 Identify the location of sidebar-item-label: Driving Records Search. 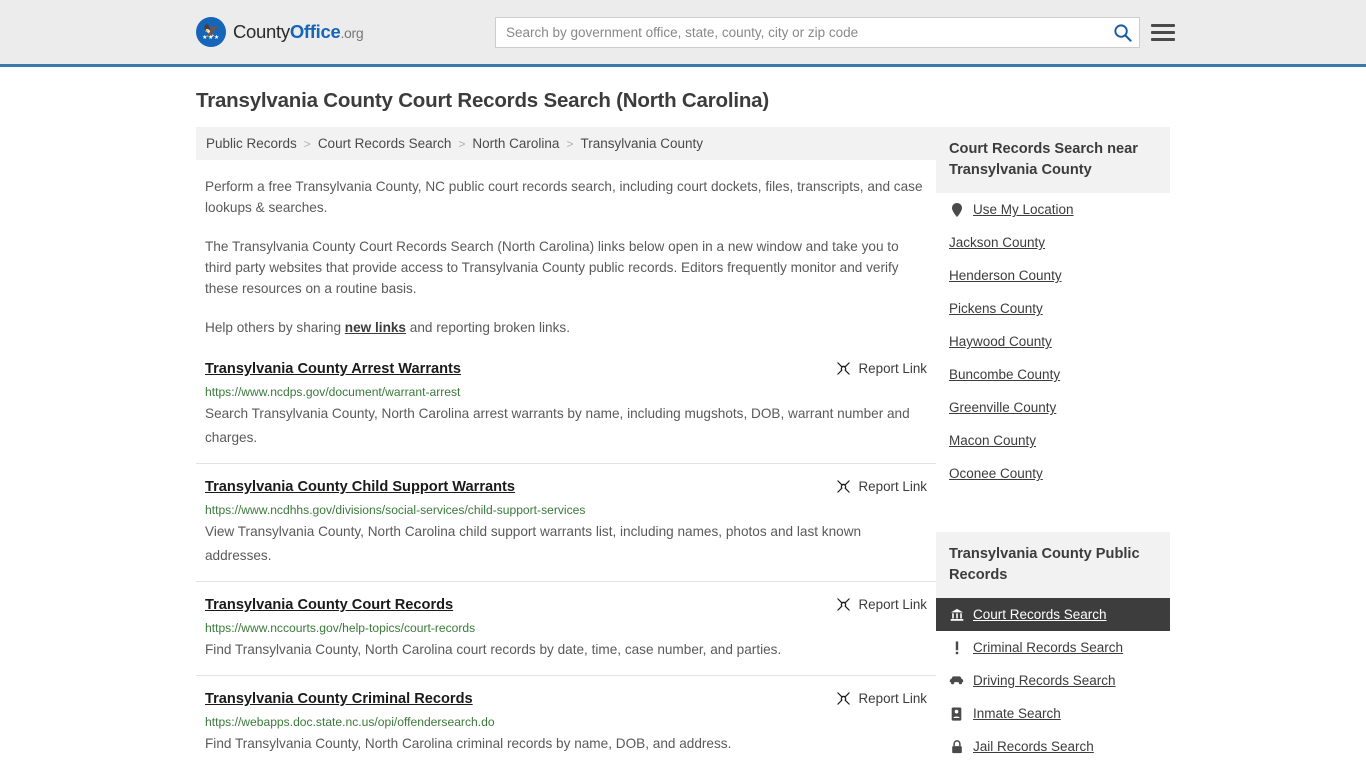
(1044, 680).